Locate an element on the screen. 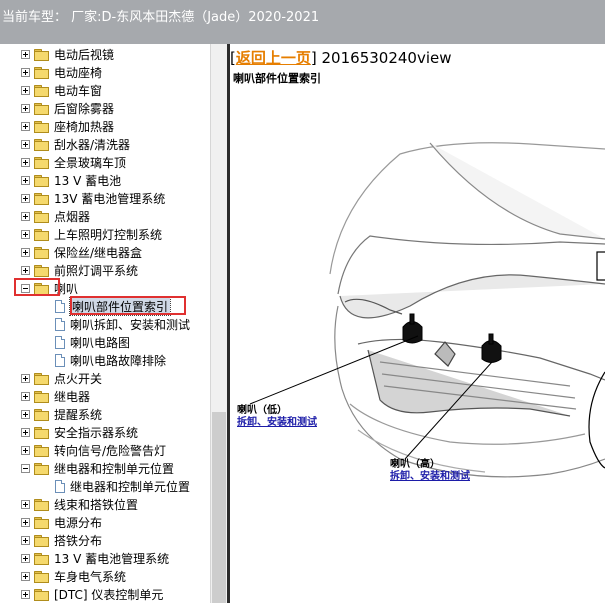 The image size is (605, 603). tree-folder-item: 刮水器/清洗器 is located at coordinates (75, 144).